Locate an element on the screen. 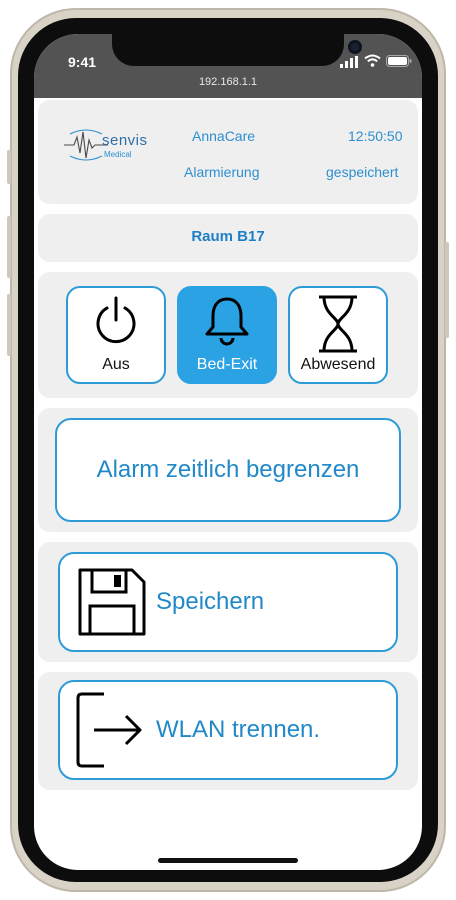 This screenshot has height=900, width=456. senvis-logo: senvis Medical is located at coordinates (105, 147).